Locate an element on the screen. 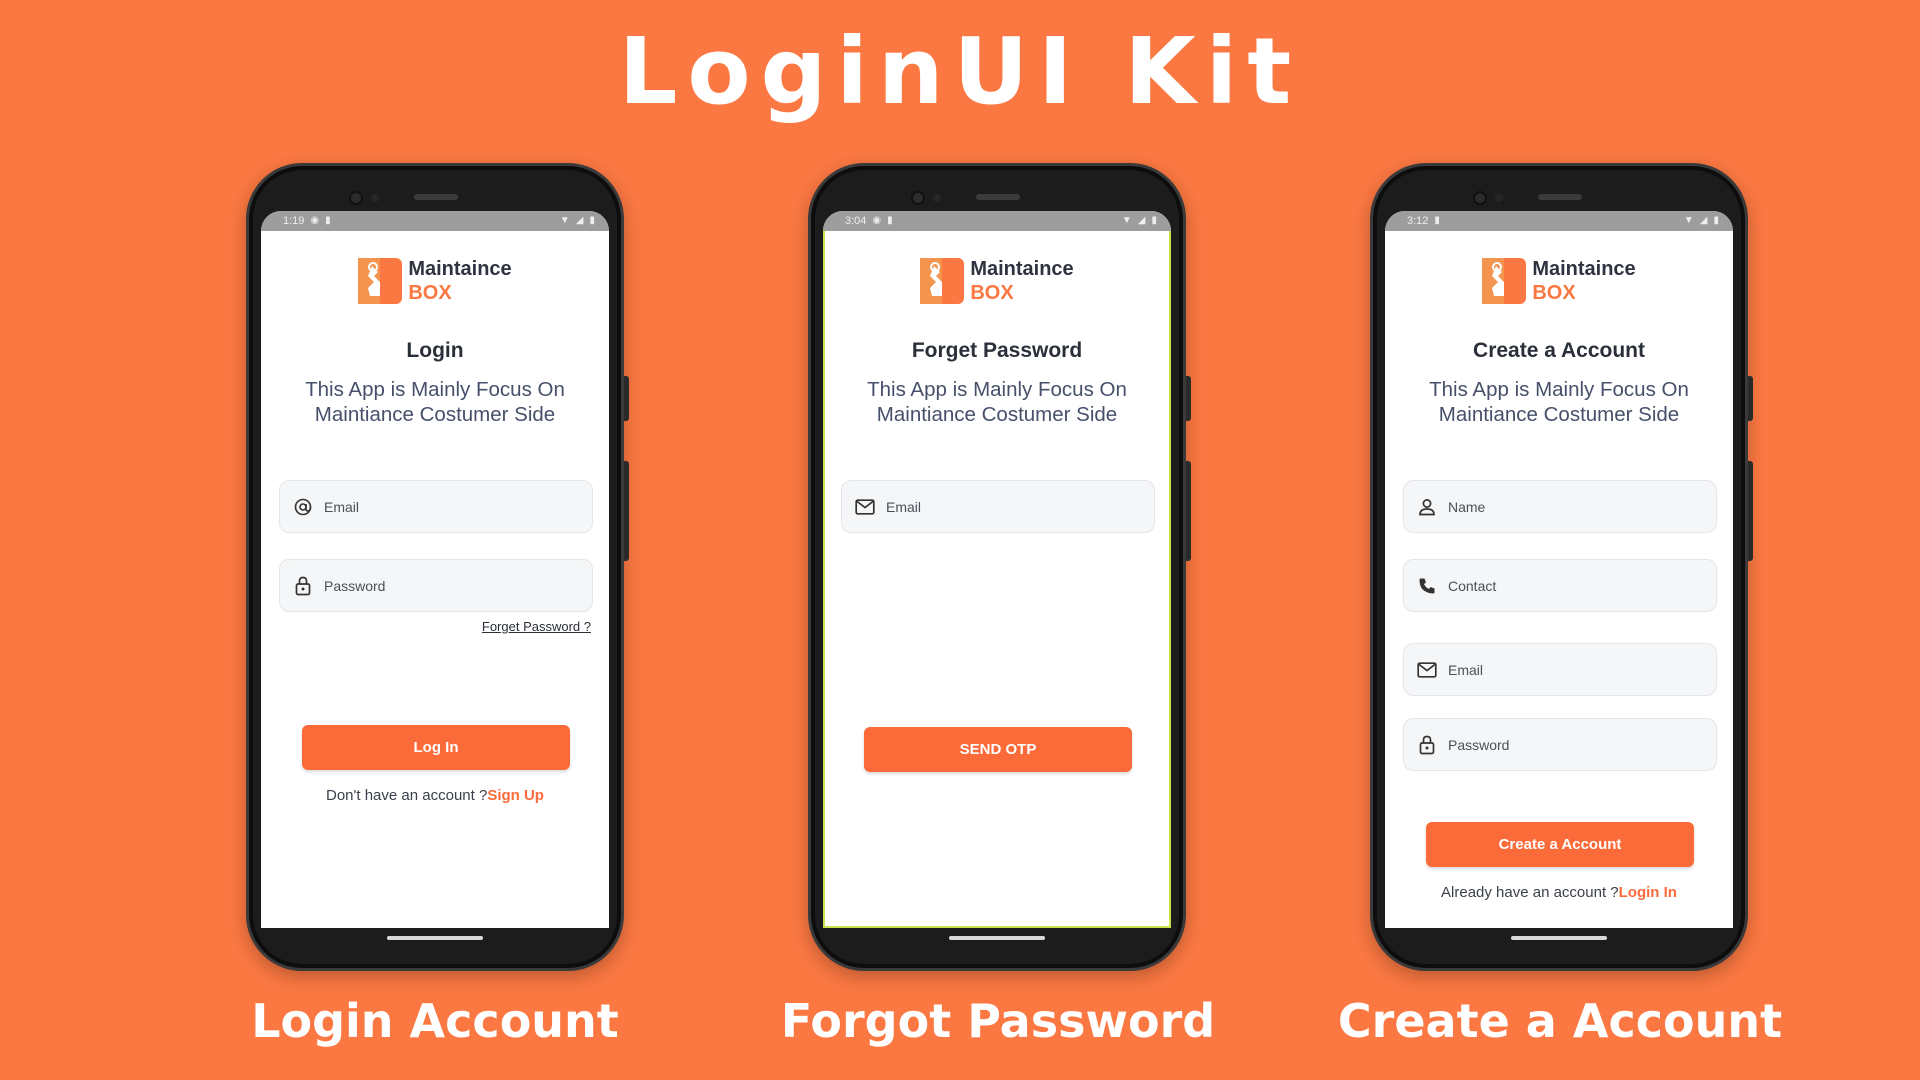 This screenshot has width=1920, height=1080. login-prompt: Already have an account ?Login In is located at coordinates (1559, 892).